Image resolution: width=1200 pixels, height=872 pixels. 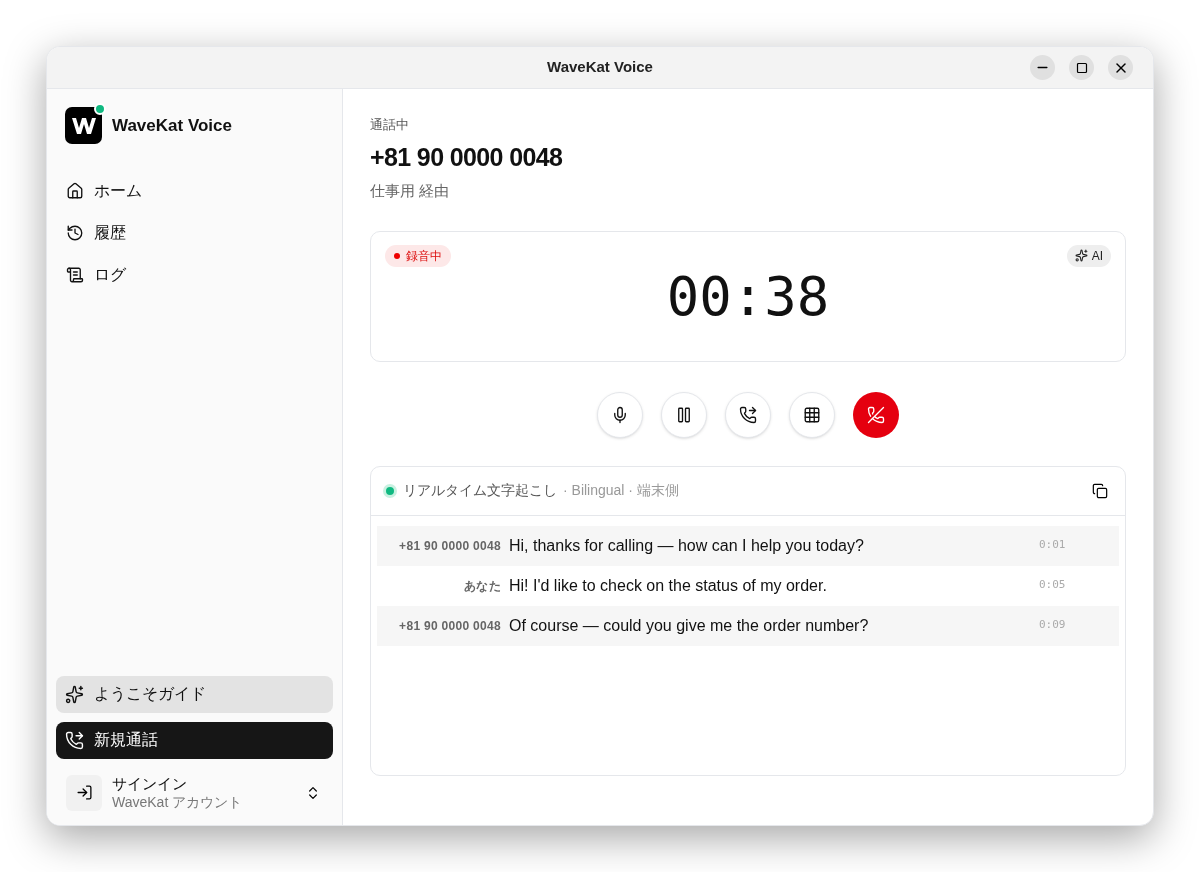 I want to click on call-status: 通話中, so click(x=390, y=125).